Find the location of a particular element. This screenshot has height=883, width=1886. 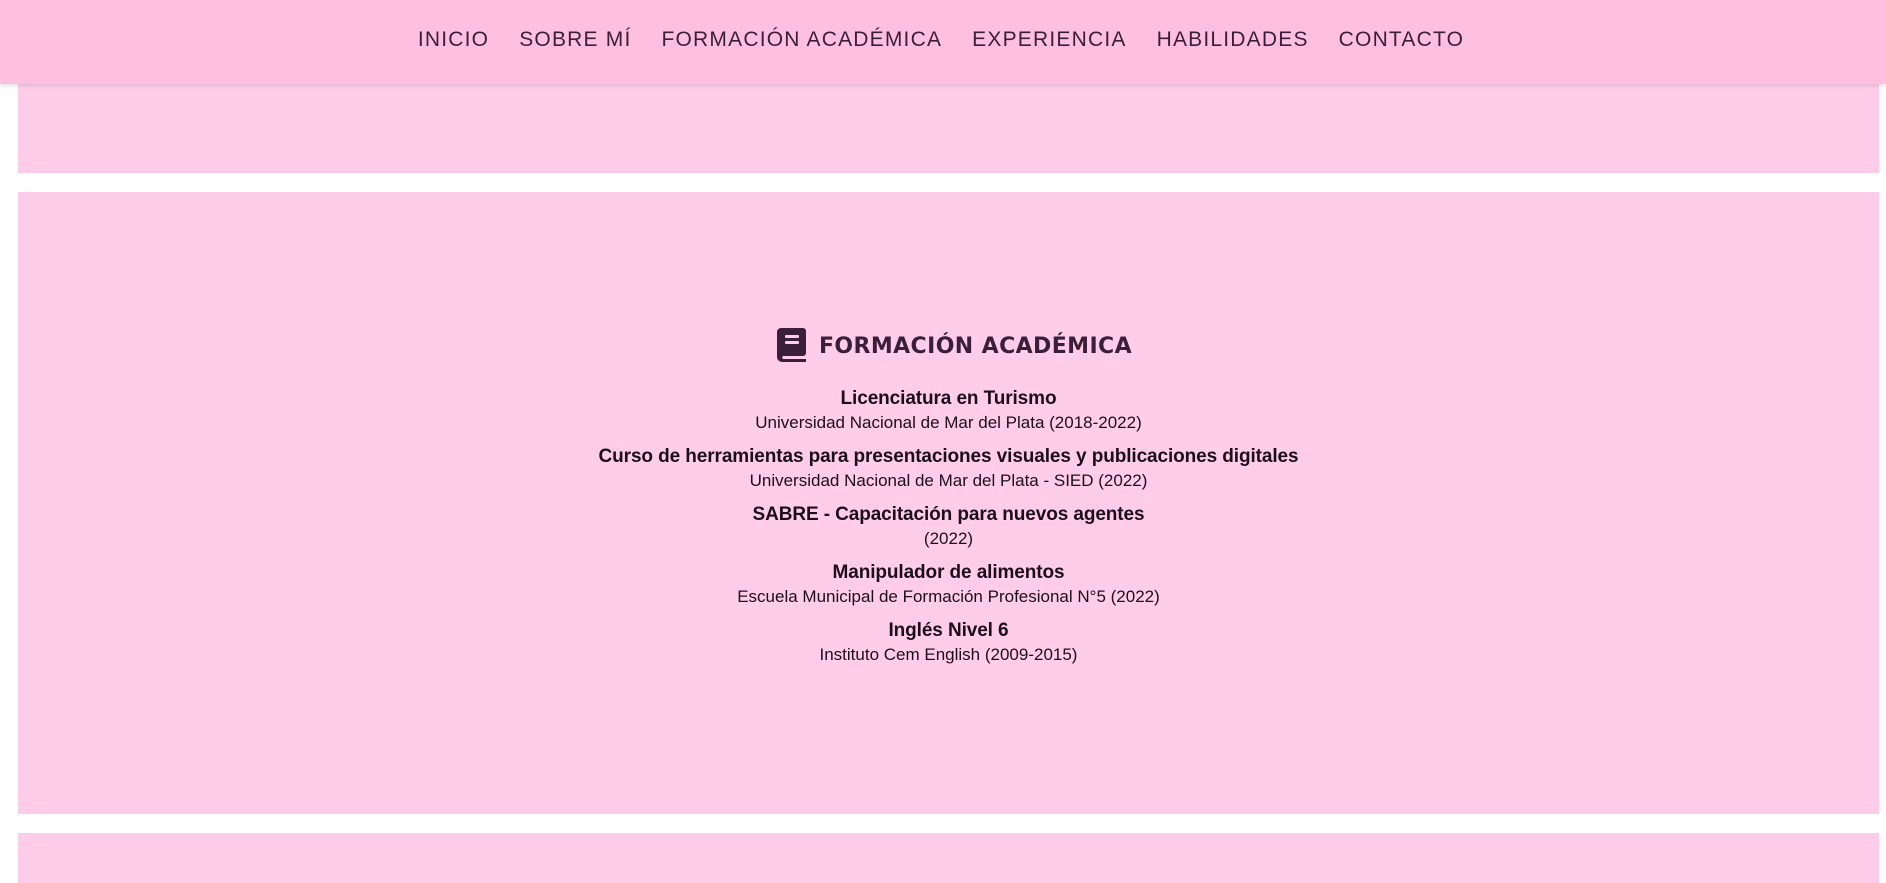

previous-section-panel is located at coordinates (948, 128).